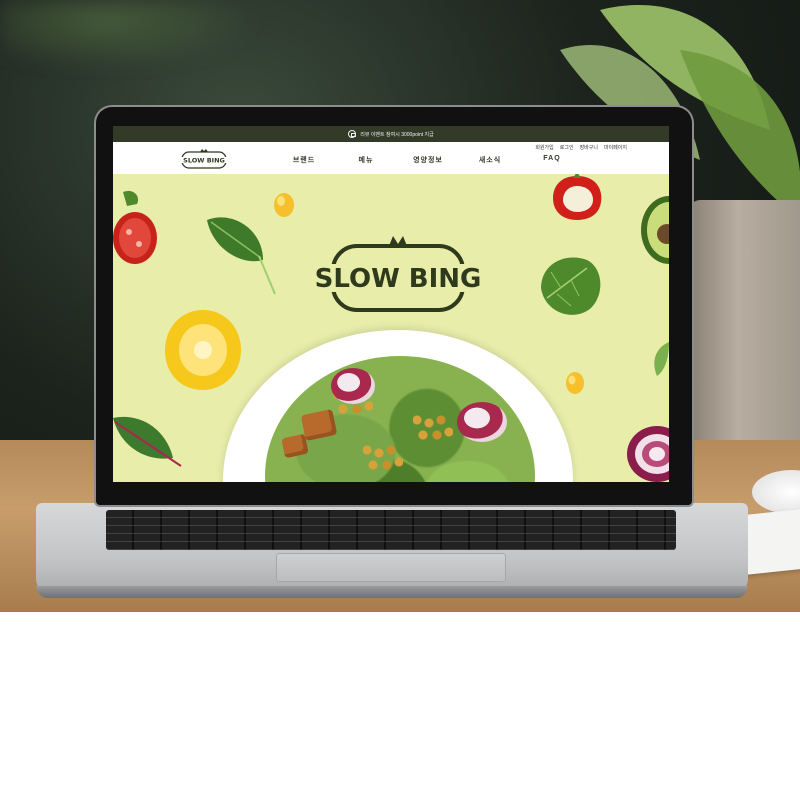  What do you see at coordinates (552, 160) in the screenshot?
I see `nav-item-faq: FAQ` at bounding box center [552, 160].